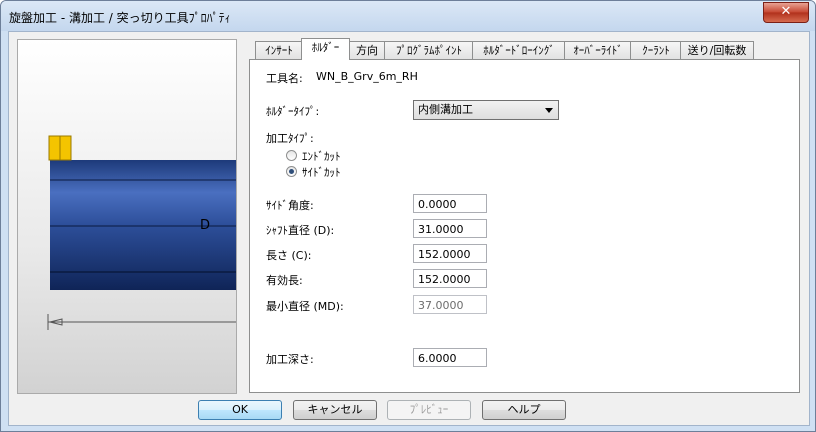 The width and height of the screenshot is (816, 432). Describe the element at coordinates (717, 50) in the screenshot. I see `tab-feed-speed: 送り/回転数` at that location.